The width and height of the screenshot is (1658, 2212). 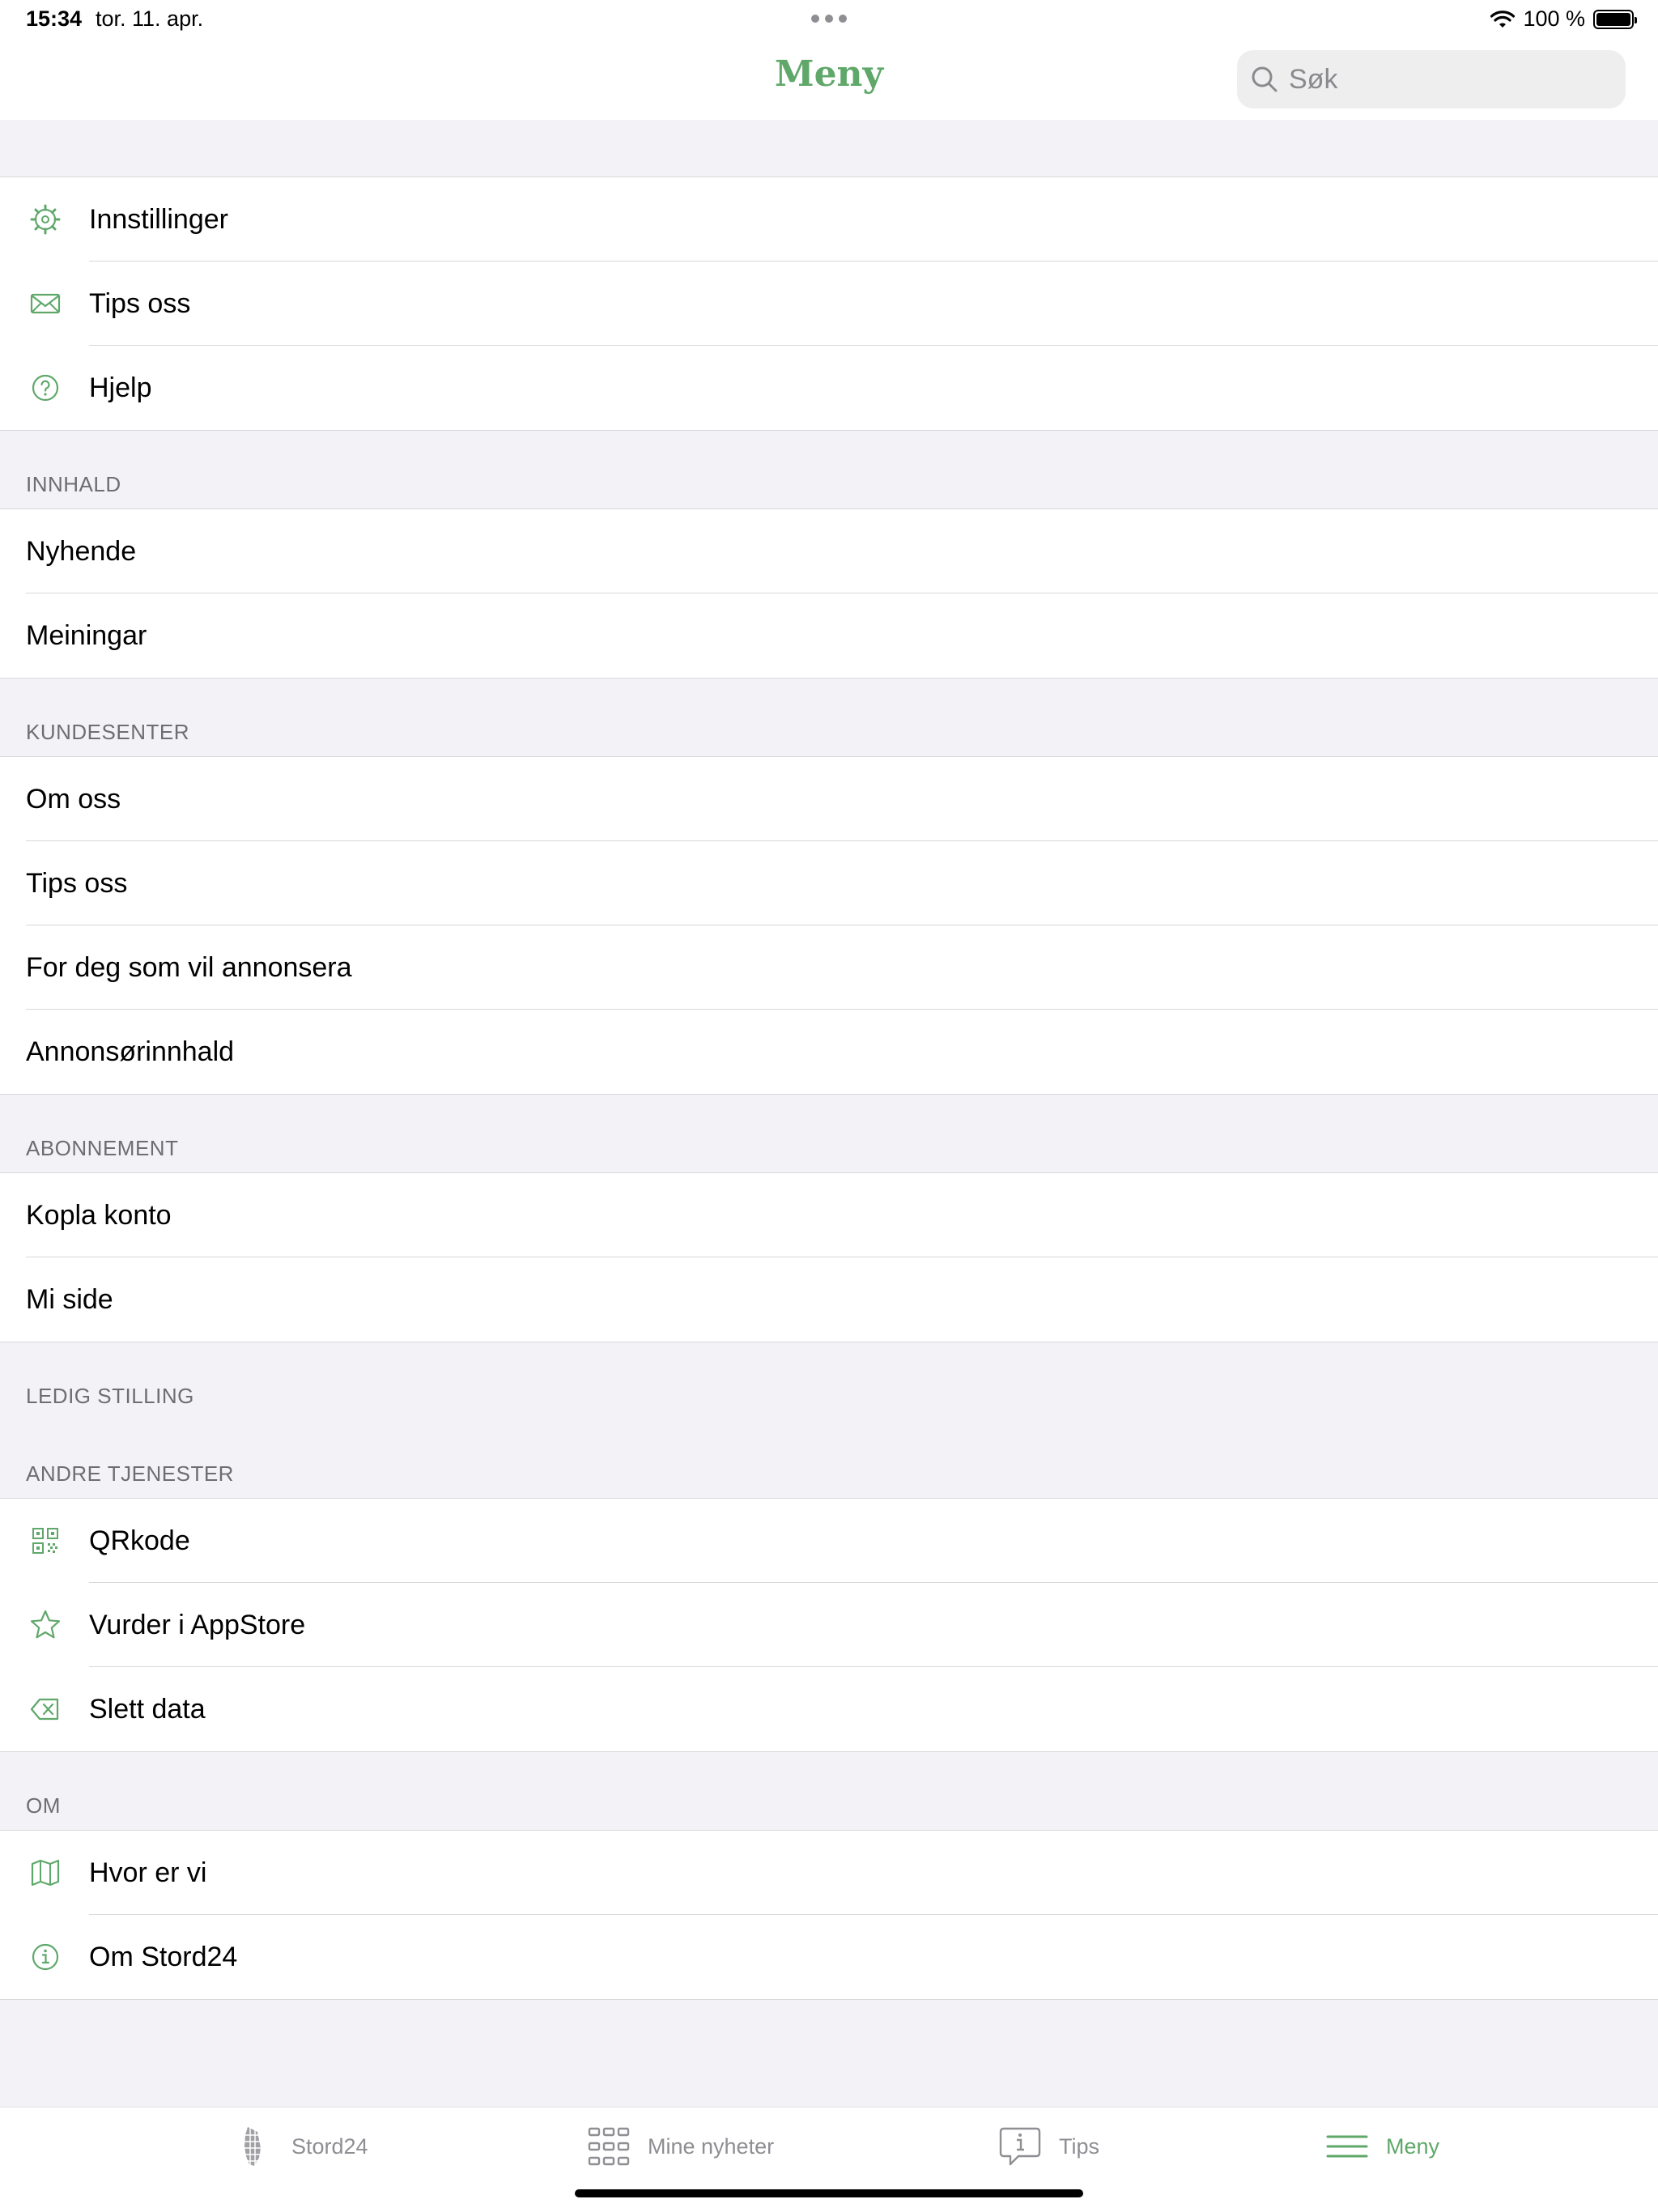 I want to click on section-header-ledig-stilling: LEDIG STILLING, so click(x=829, y=1381).